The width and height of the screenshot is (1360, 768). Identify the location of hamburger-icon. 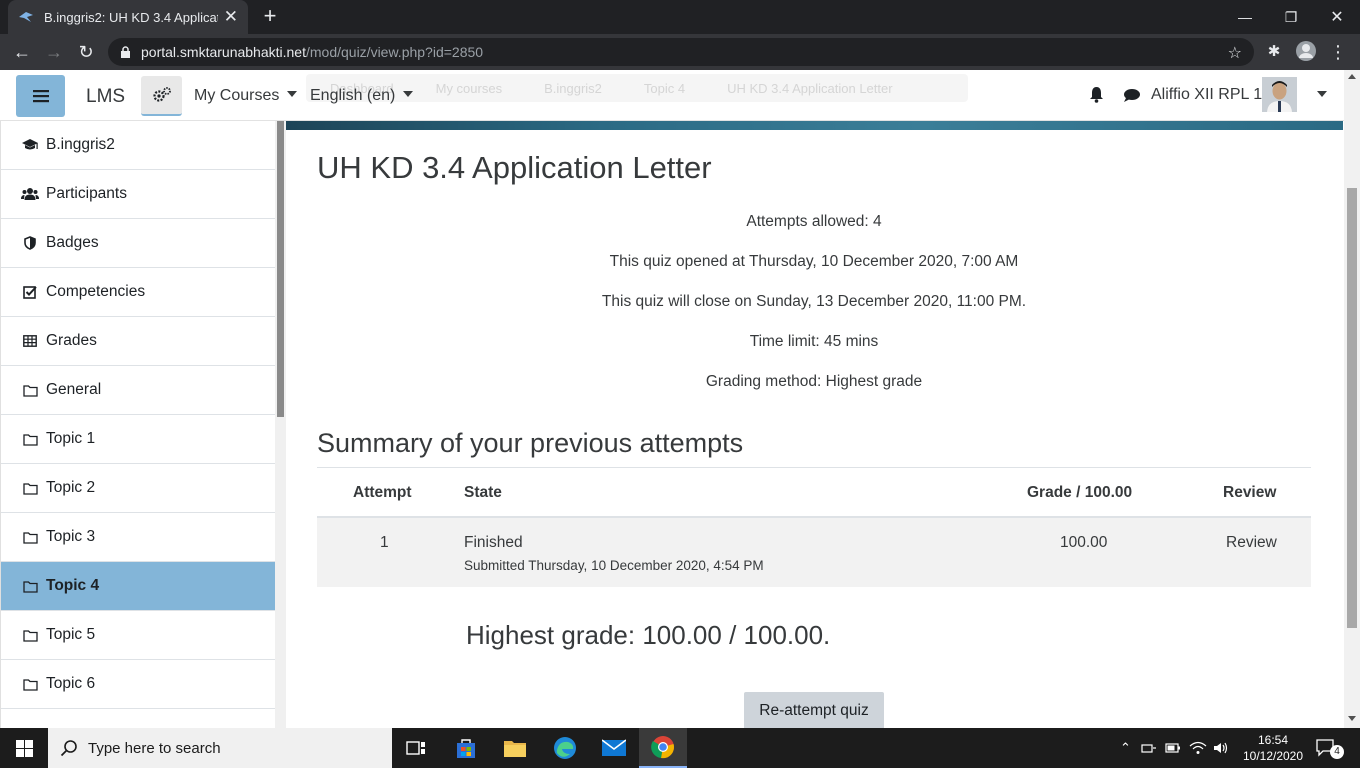
(40, 96).